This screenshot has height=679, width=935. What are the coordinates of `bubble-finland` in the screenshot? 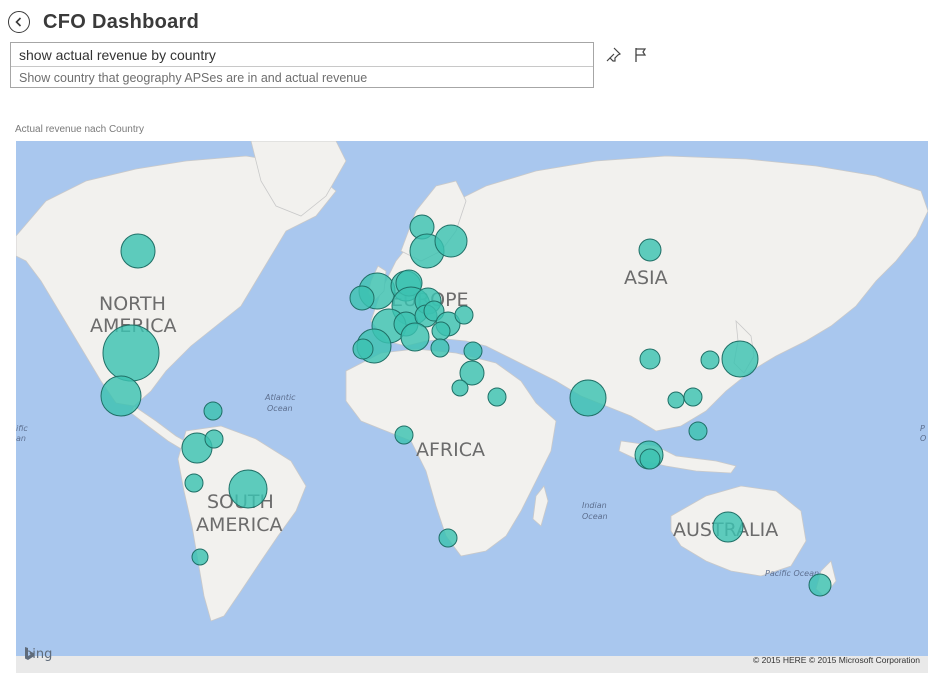 It's located at (451, 241).